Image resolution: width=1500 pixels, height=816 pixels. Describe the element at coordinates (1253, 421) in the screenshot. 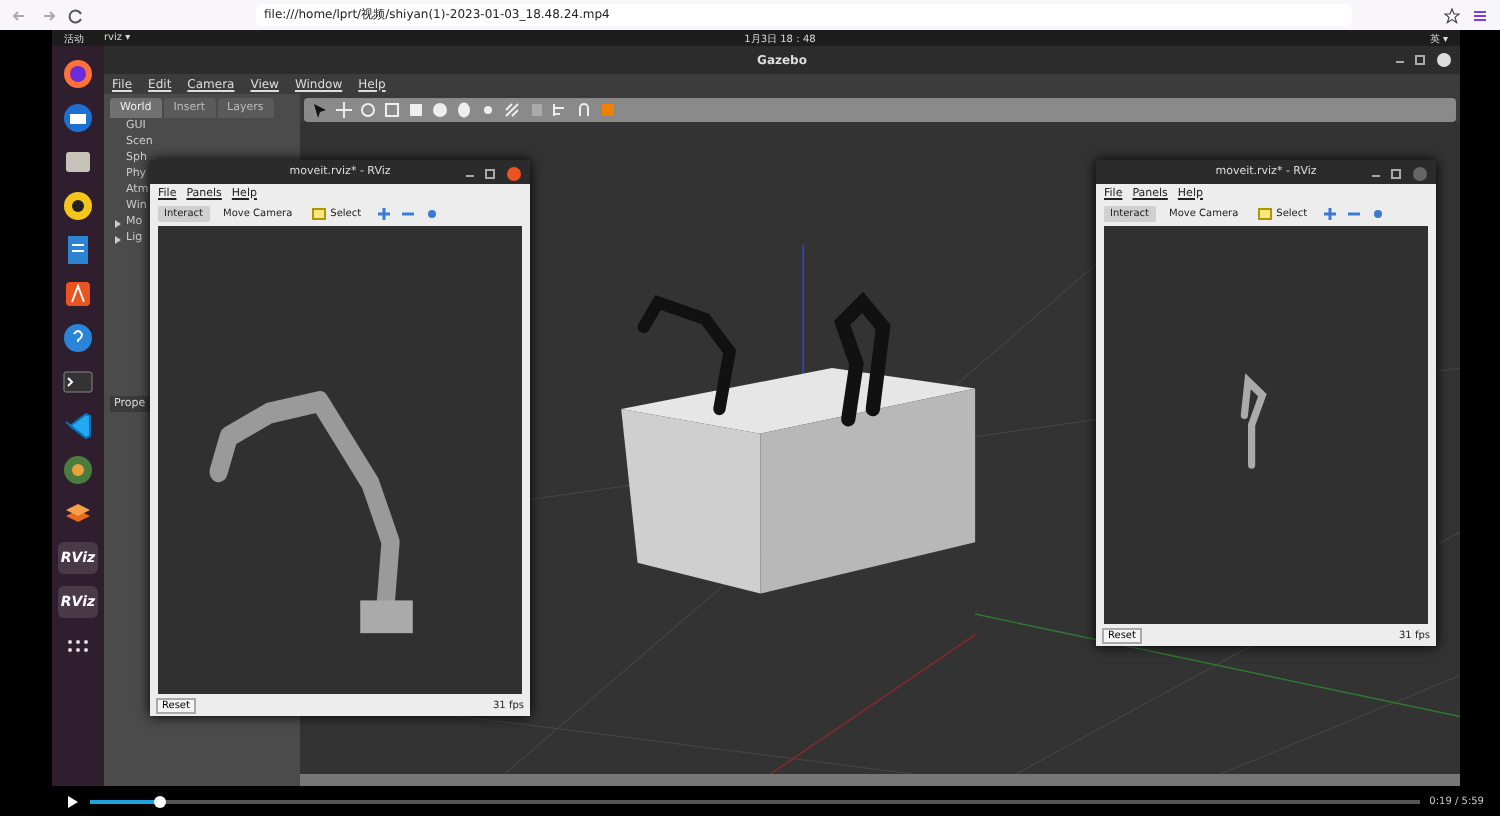

I see `robot-arm-drawing` at that location.